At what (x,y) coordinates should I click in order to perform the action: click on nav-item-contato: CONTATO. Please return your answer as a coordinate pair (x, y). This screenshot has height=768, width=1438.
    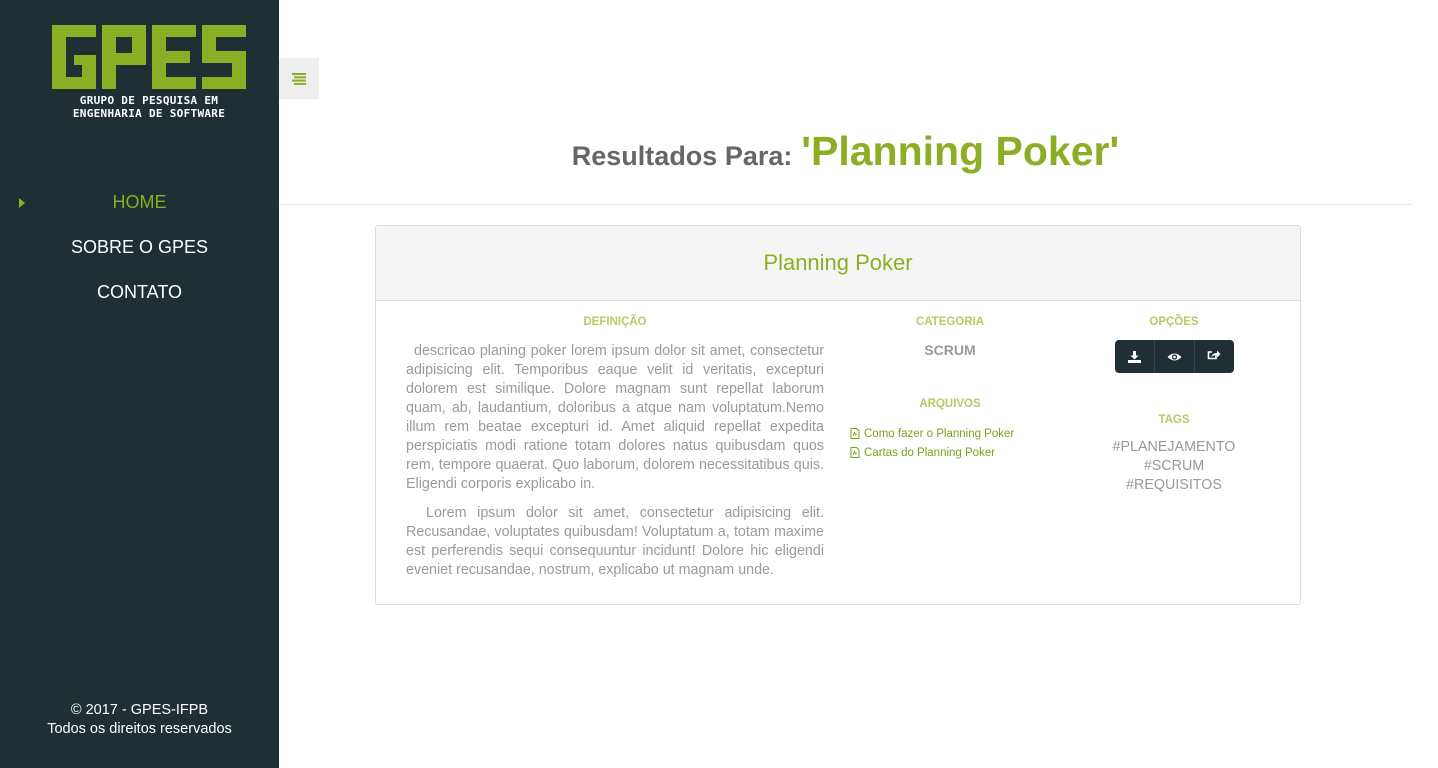
    Looking at the image, I should click on (139, 292).